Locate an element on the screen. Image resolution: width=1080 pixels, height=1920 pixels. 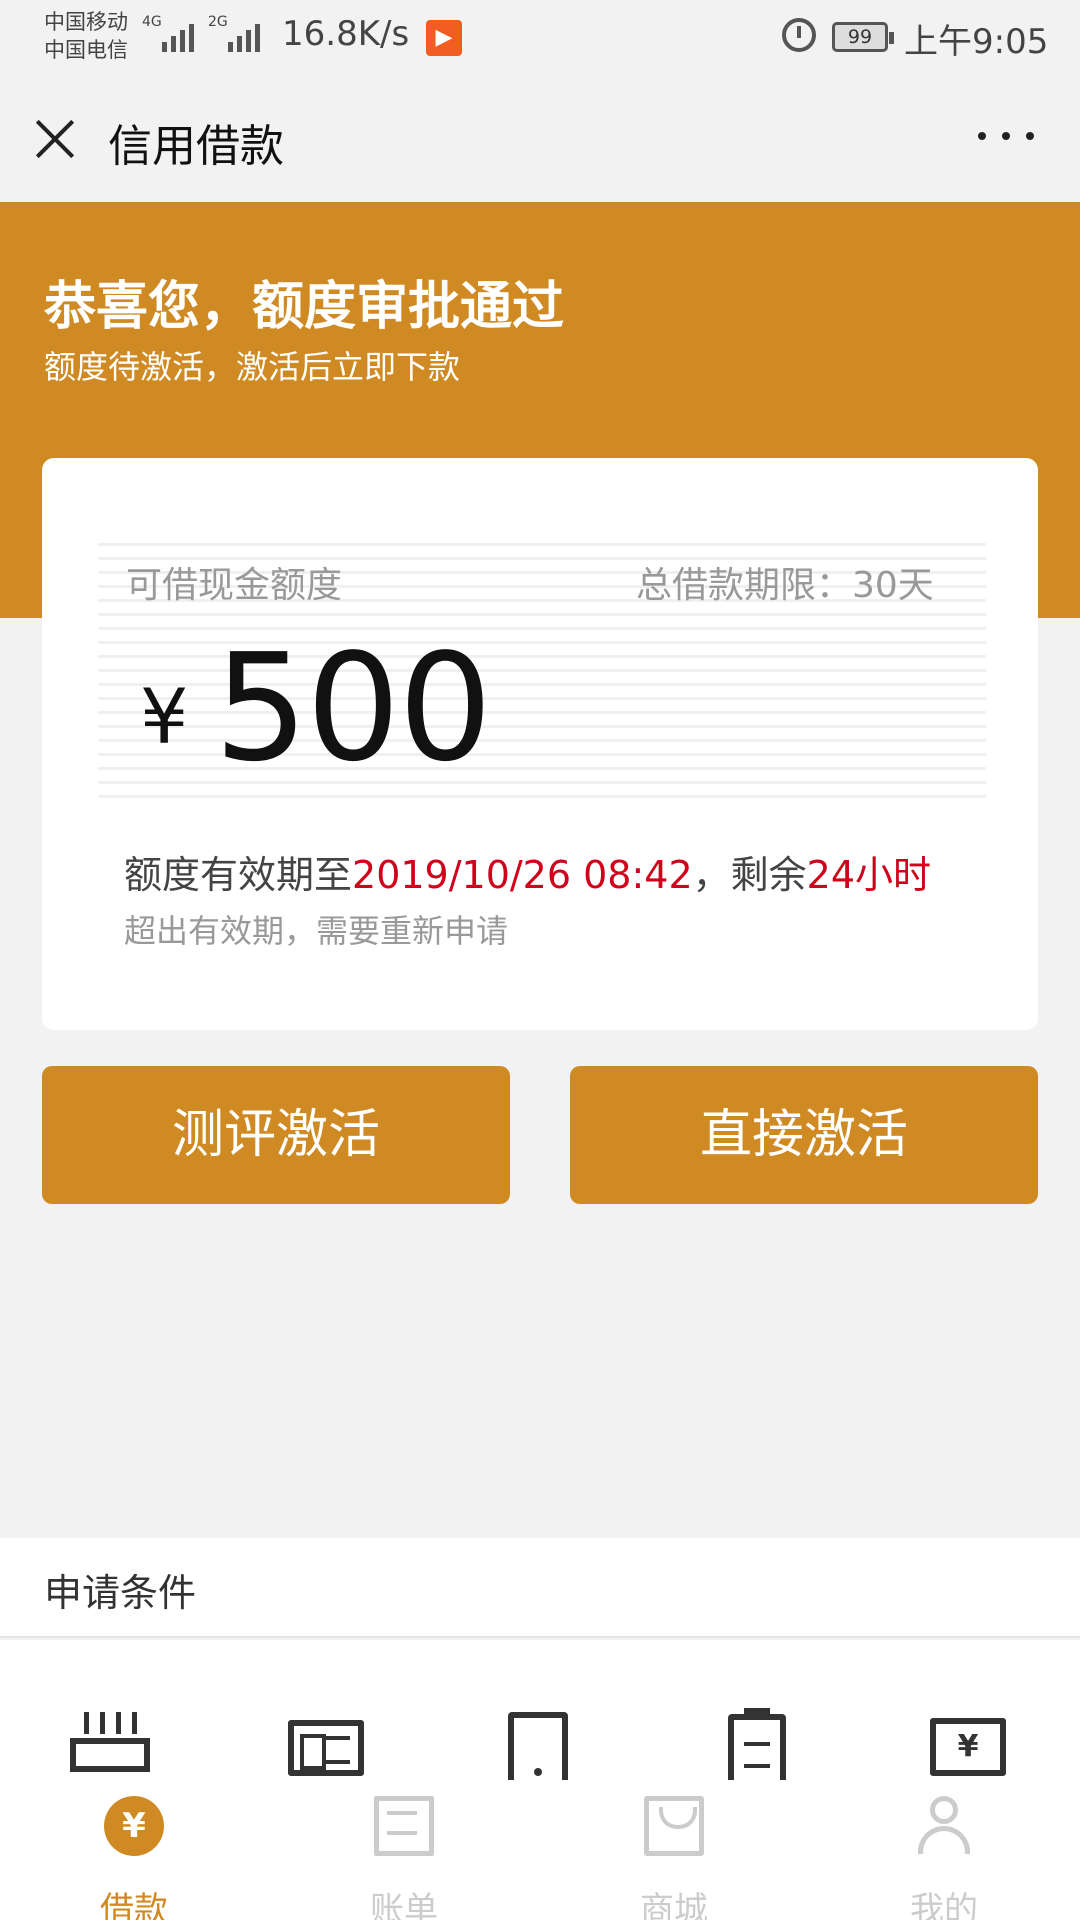
validity-prefix: 额度有效期至 is located at coordinates (238, 875).